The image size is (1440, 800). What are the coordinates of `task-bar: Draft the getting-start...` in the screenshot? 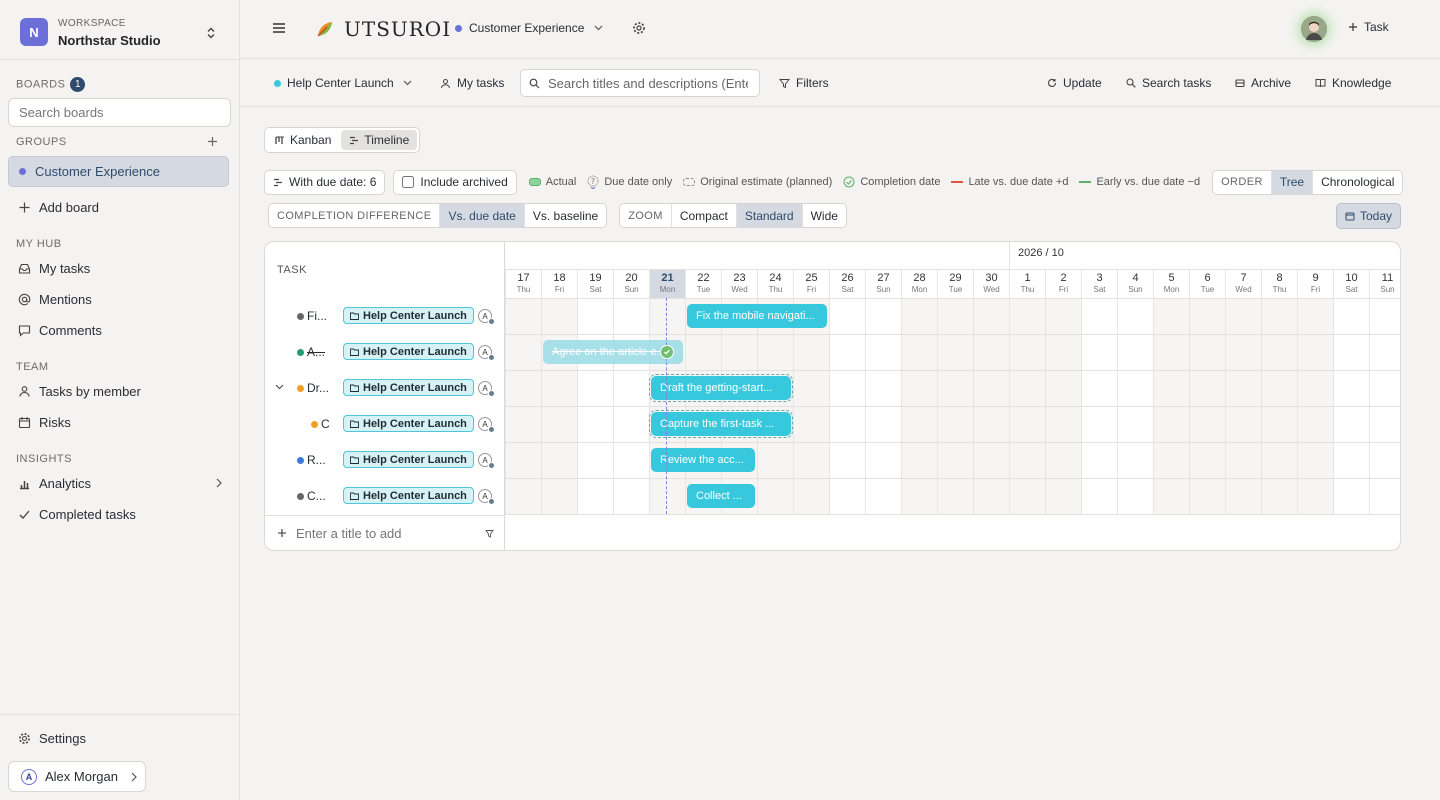 It's located at (721, 388).